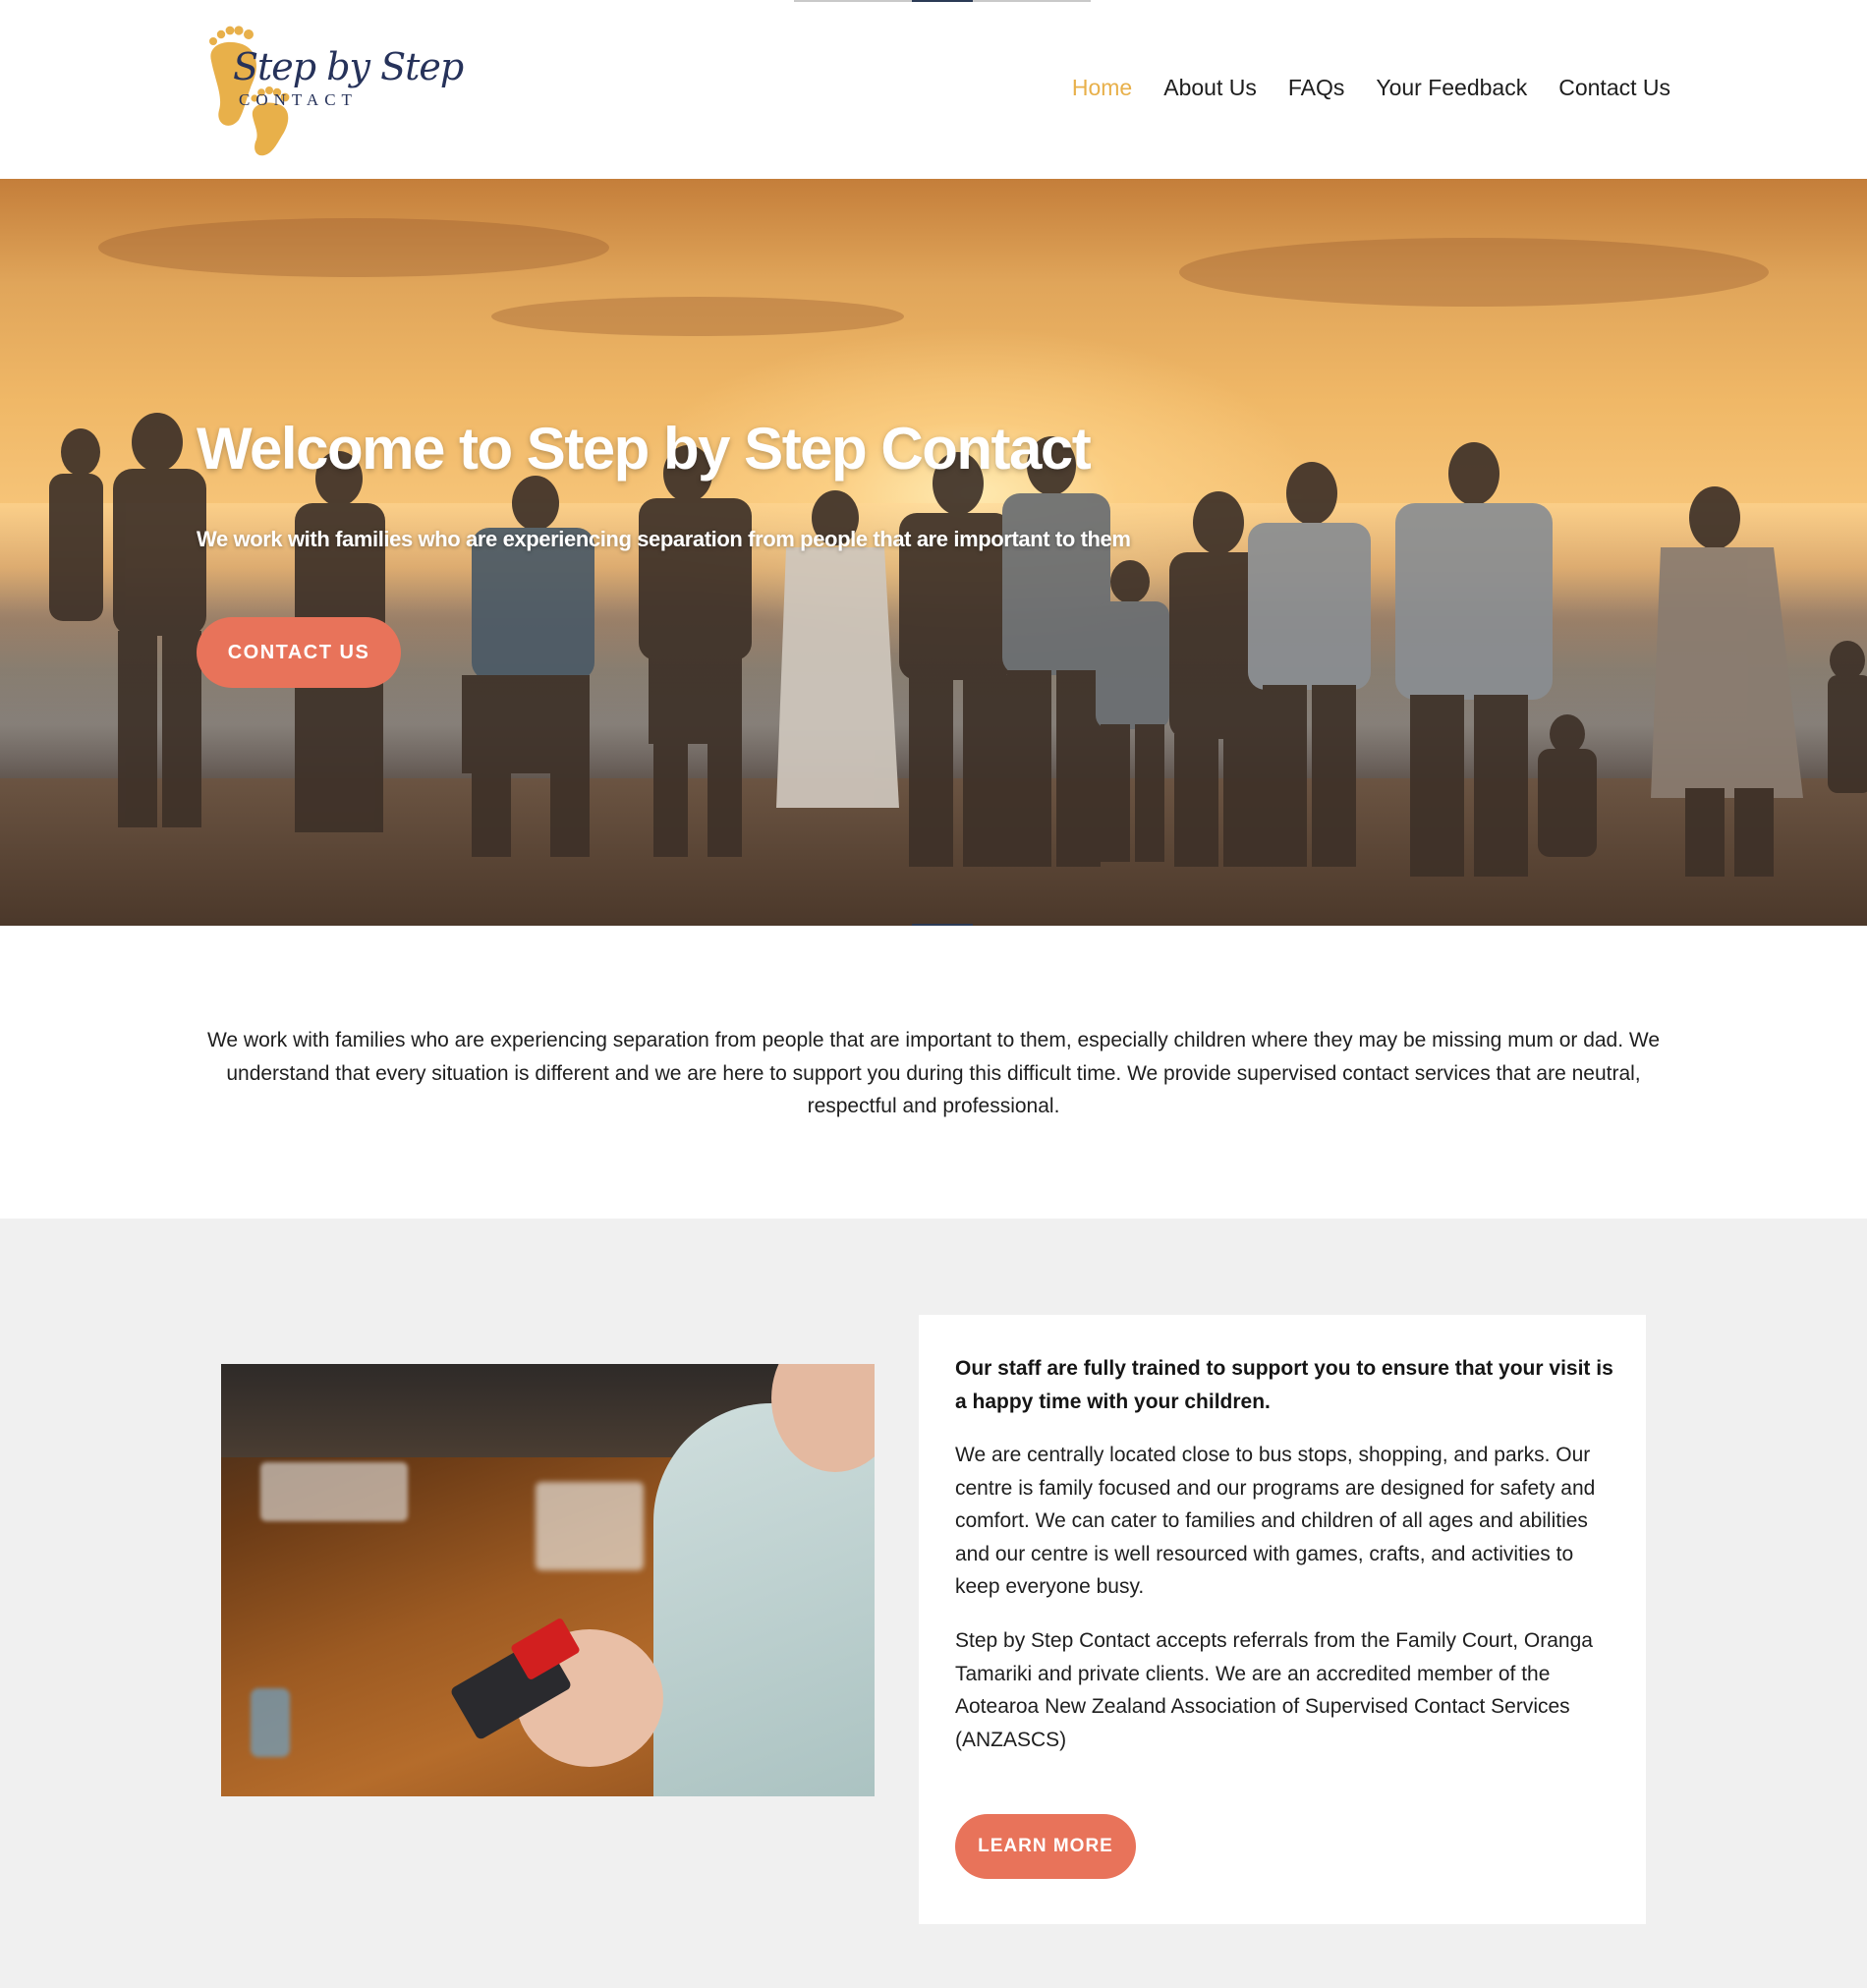  What do you see at coordinates (1614, 88) in the screenshot?
I see `nav-item-contact-us: Contact Us` at bounding box center [1614, 88].